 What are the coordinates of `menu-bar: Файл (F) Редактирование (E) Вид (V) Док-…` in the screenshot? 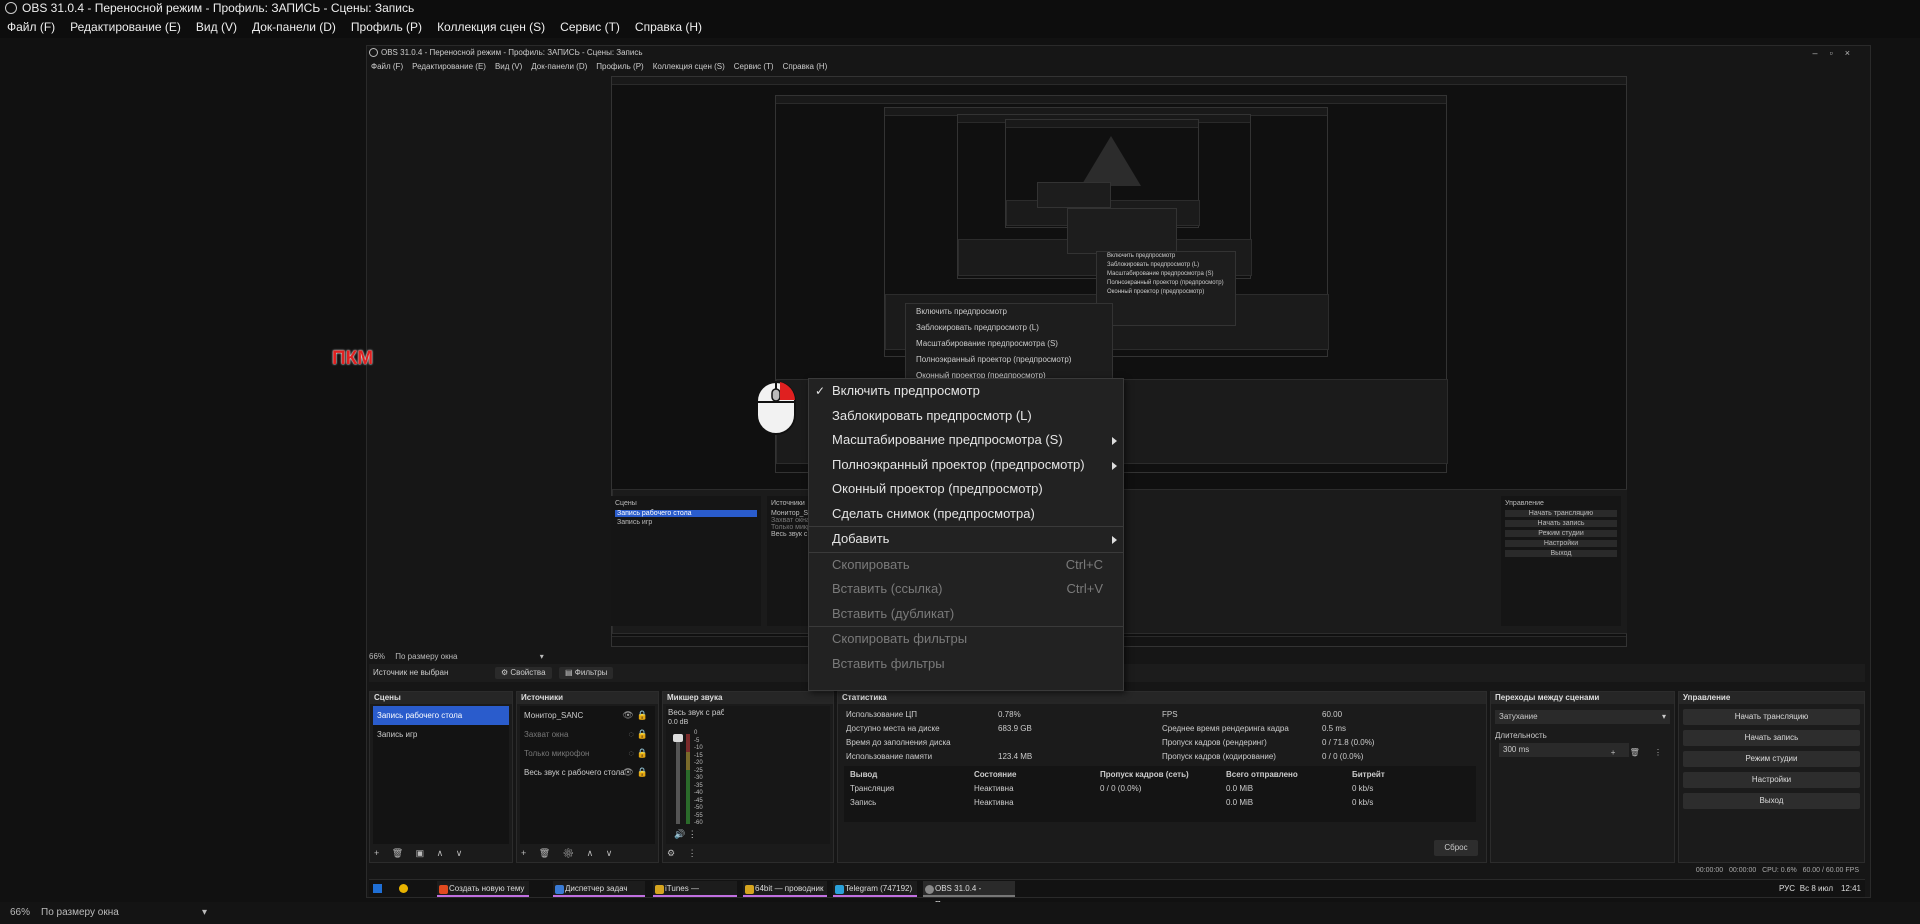 It's located at (960, 27).